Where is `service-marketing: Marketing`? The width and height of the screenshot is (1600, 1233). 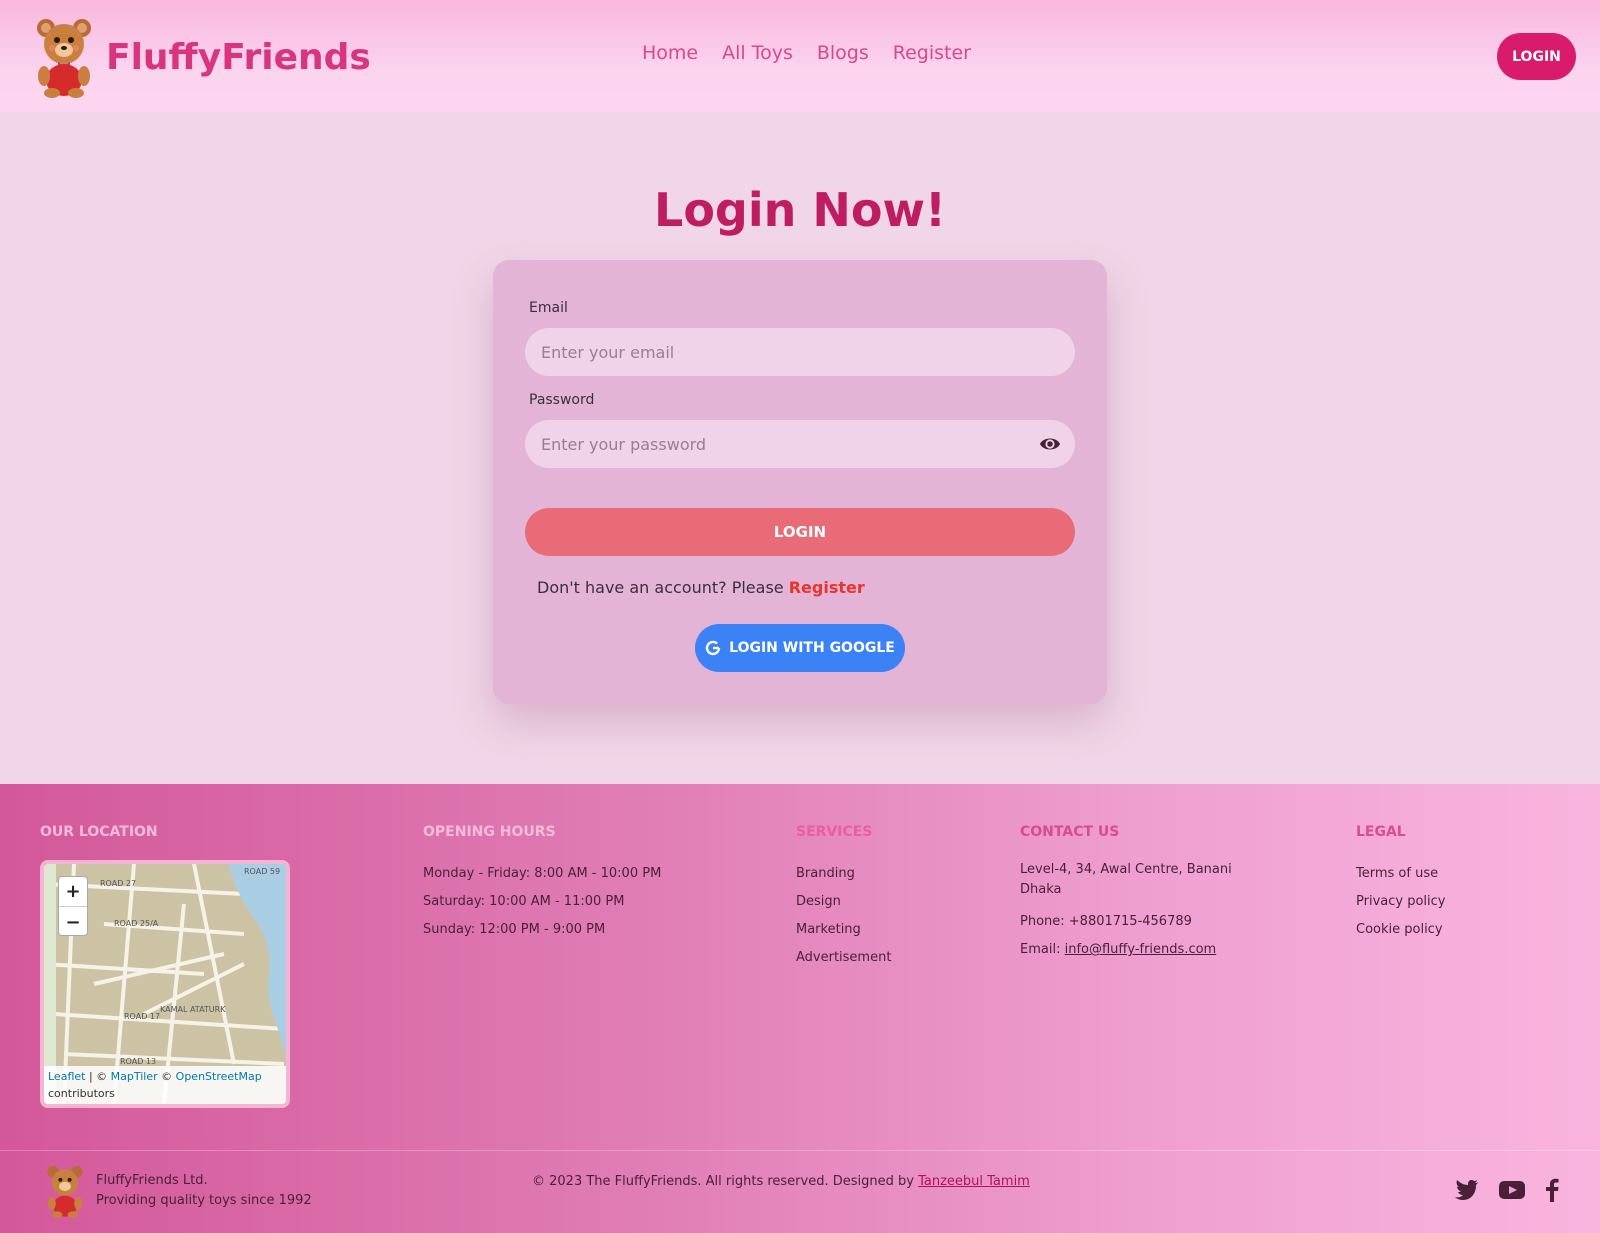
service-marketing: Marketing is located at coordinates (843, 930).